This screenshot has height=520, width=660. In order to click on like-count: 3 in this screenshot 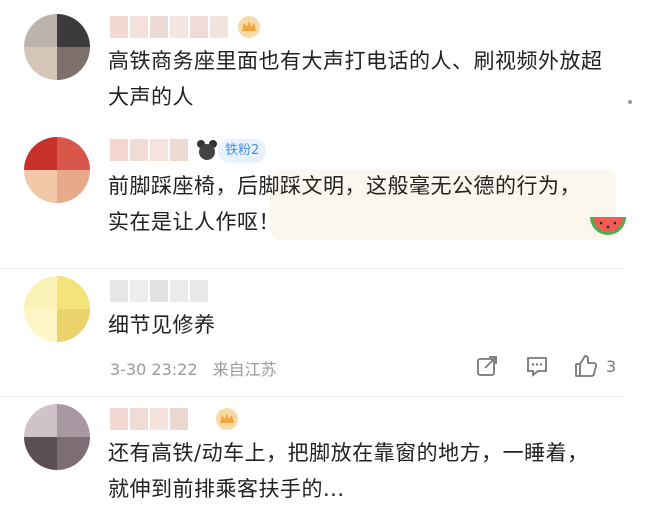, I will do `click(611, 366)`.